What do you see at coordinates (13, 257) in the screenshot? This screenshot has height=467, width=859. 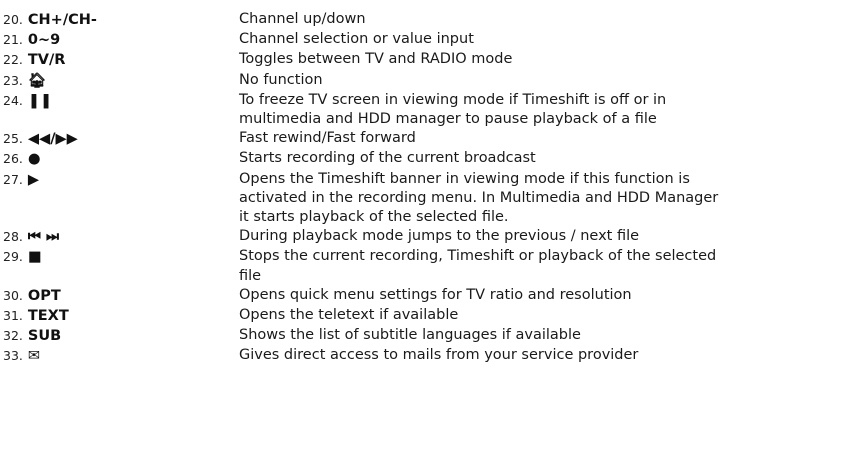 I see `item-number: 29.` at bounding box center [13, 257].